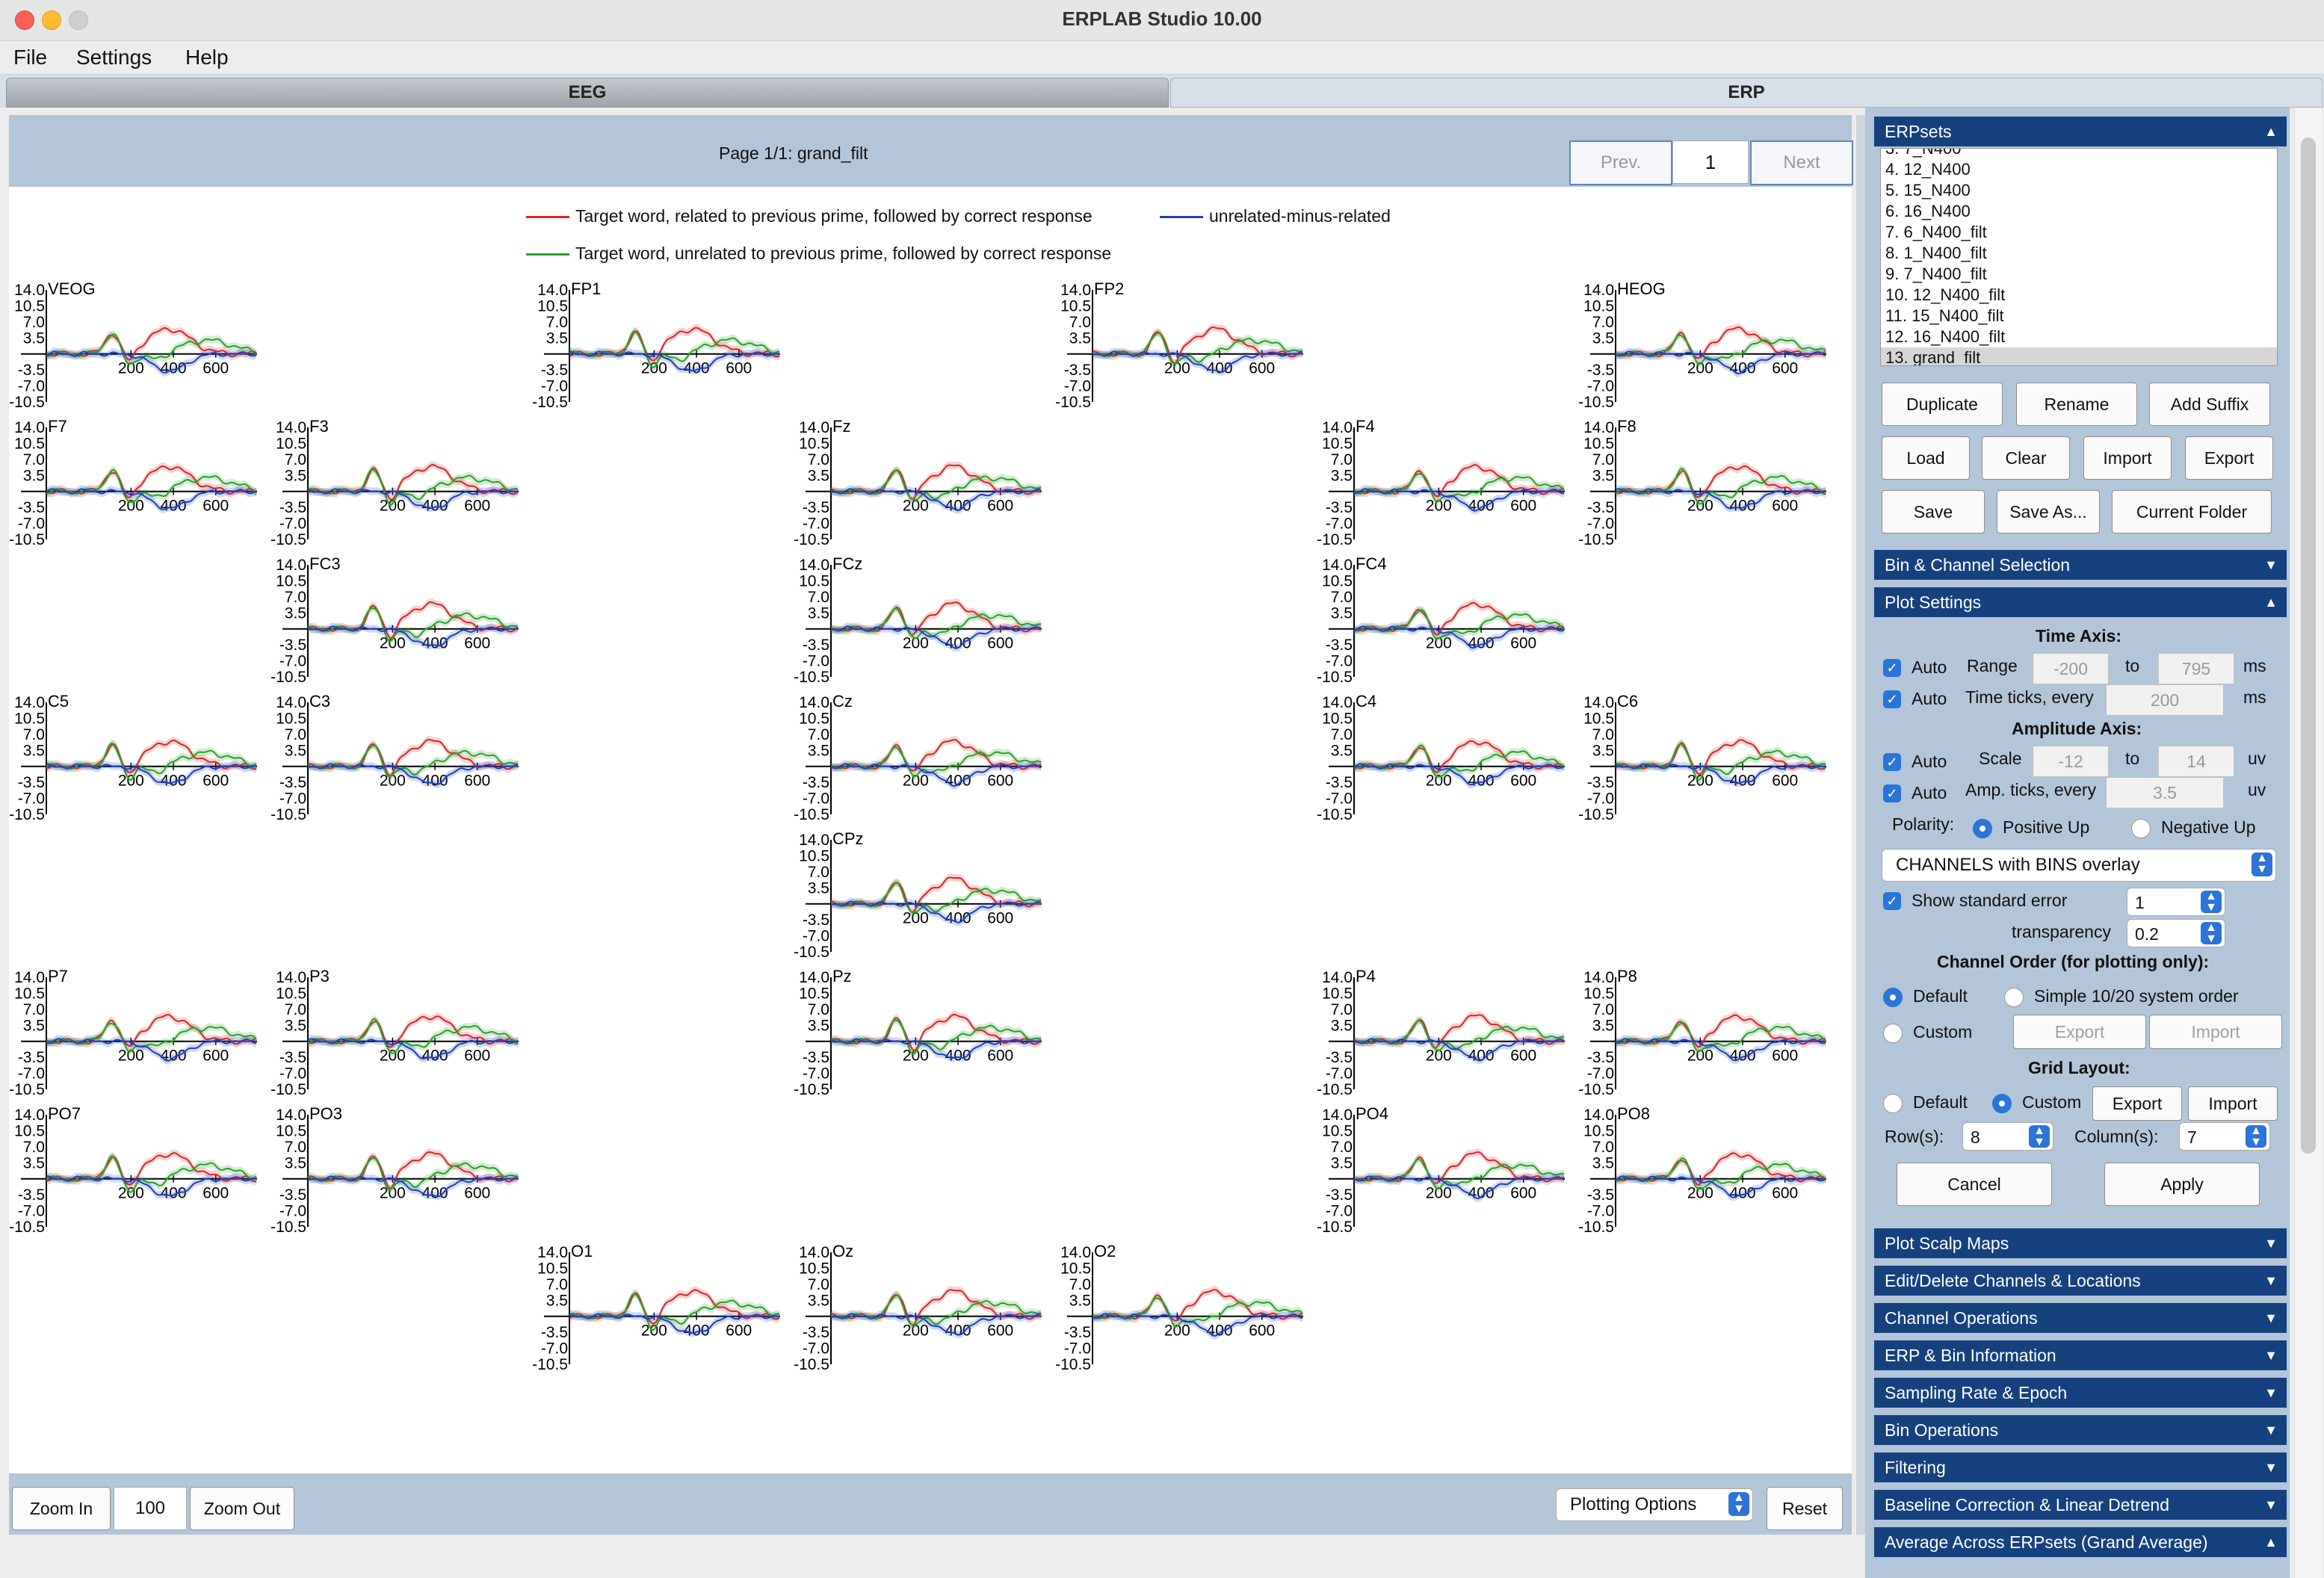 The image size is (2324, 1578). I want to click on plot-scalp-maps-header: Plot Scalp Maps ▼, so click(2080, 1243).